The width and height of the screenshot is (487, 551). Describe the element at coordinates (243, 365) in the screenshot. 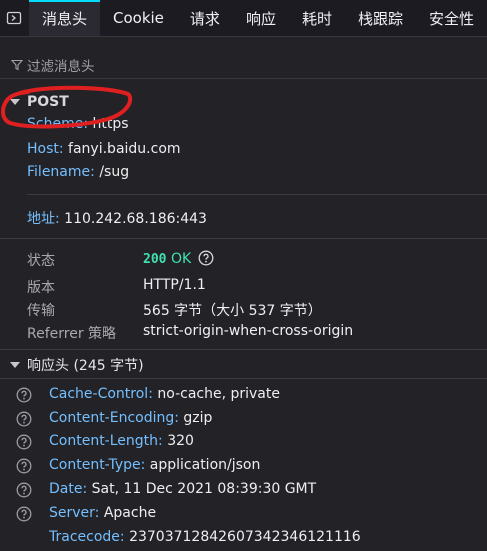

I see `response-headers-section-header: 响应头 (245 字节)` at that location.